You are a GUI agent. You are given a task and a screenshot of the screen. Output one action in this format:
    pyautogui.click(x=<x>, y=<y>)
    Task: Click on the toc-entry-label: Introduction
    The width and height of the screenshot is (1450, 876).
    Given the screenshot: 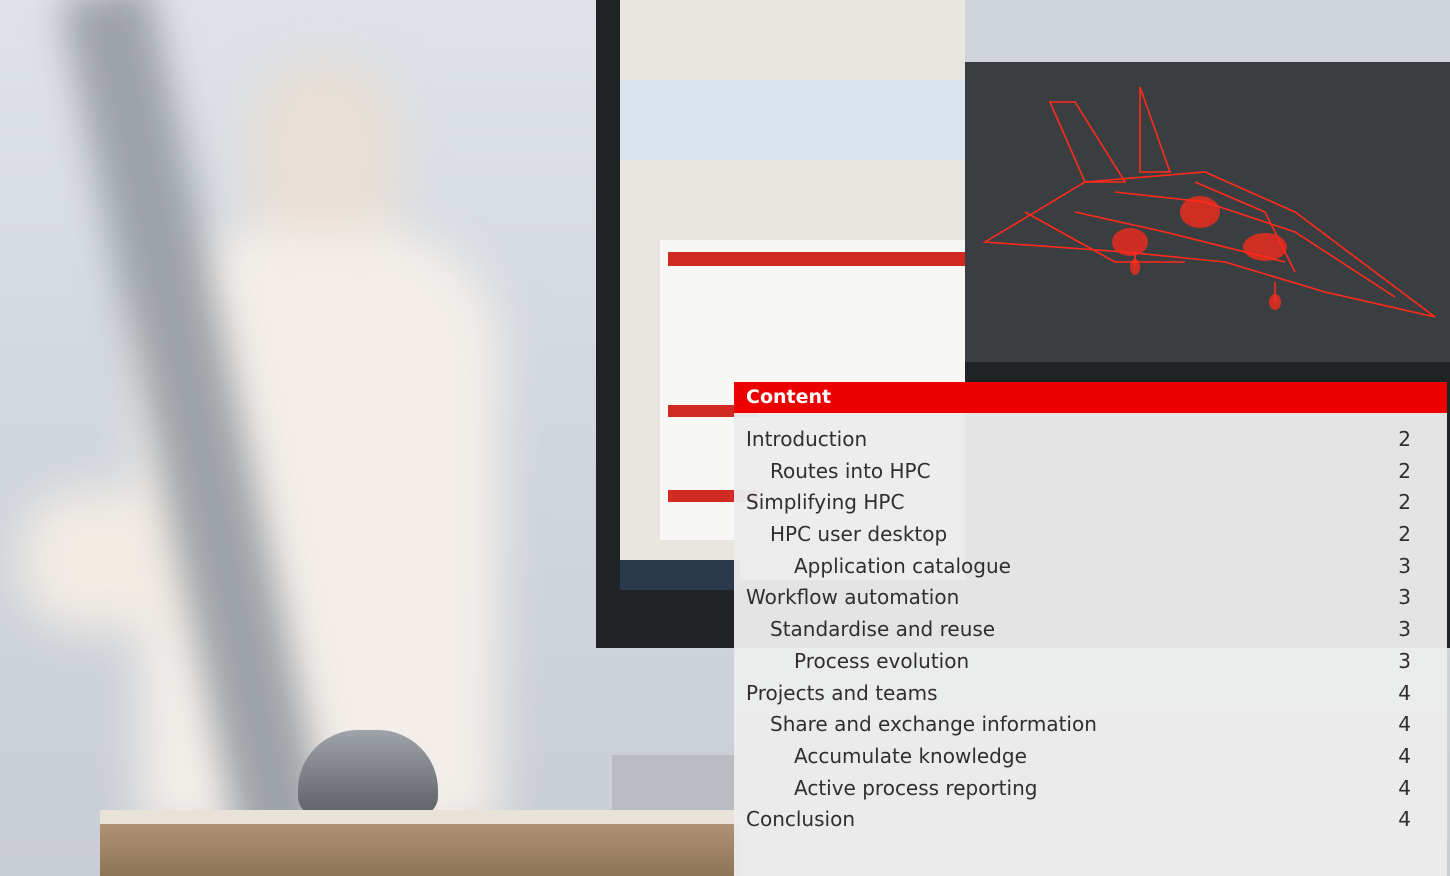 What is the action you would take?
    pyautogui.click(x=807, y=439)
    